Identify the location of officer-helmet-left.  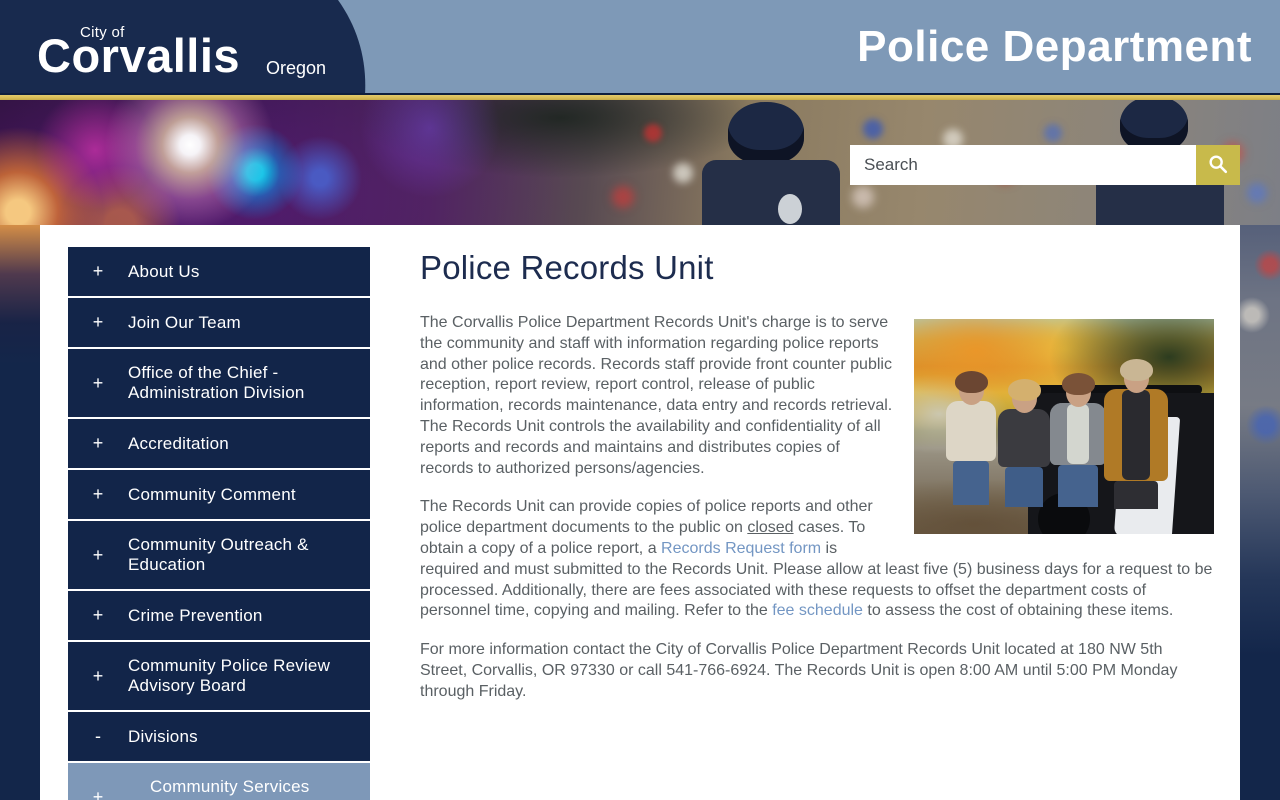
(766, 133).